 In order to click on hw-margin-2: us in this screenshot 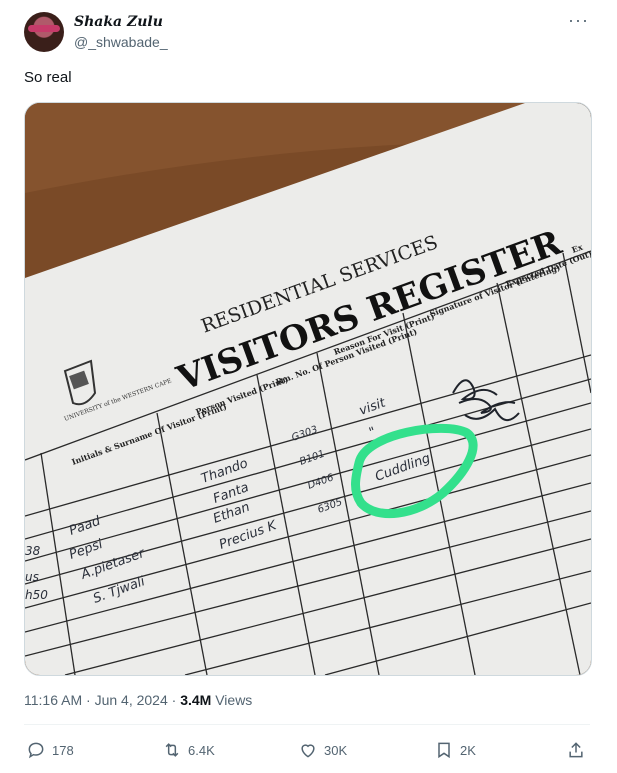, I will do `click(32, 577)`.